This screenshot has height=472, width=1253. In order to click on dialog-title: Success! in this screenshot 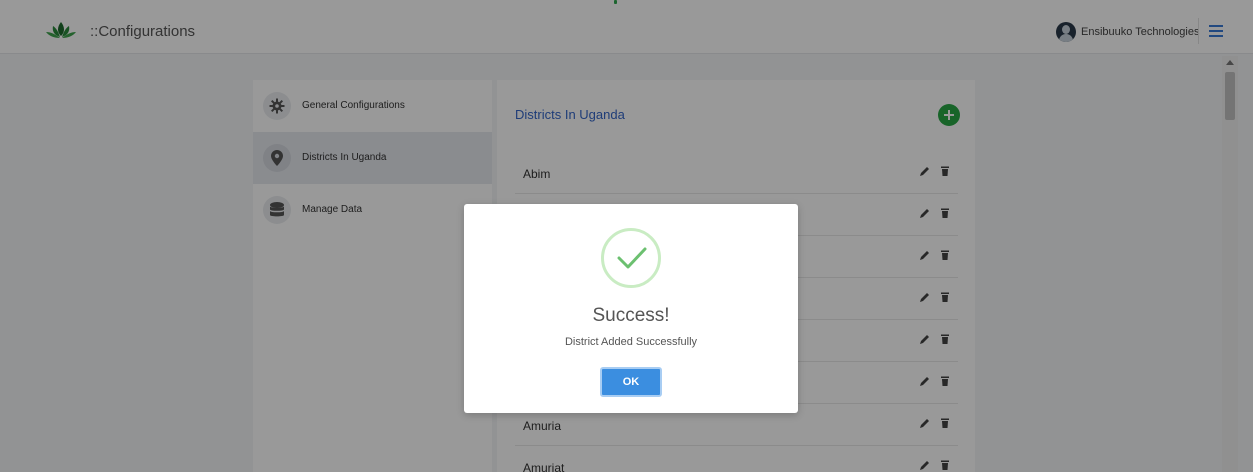, I will do `click(631, 315)`.